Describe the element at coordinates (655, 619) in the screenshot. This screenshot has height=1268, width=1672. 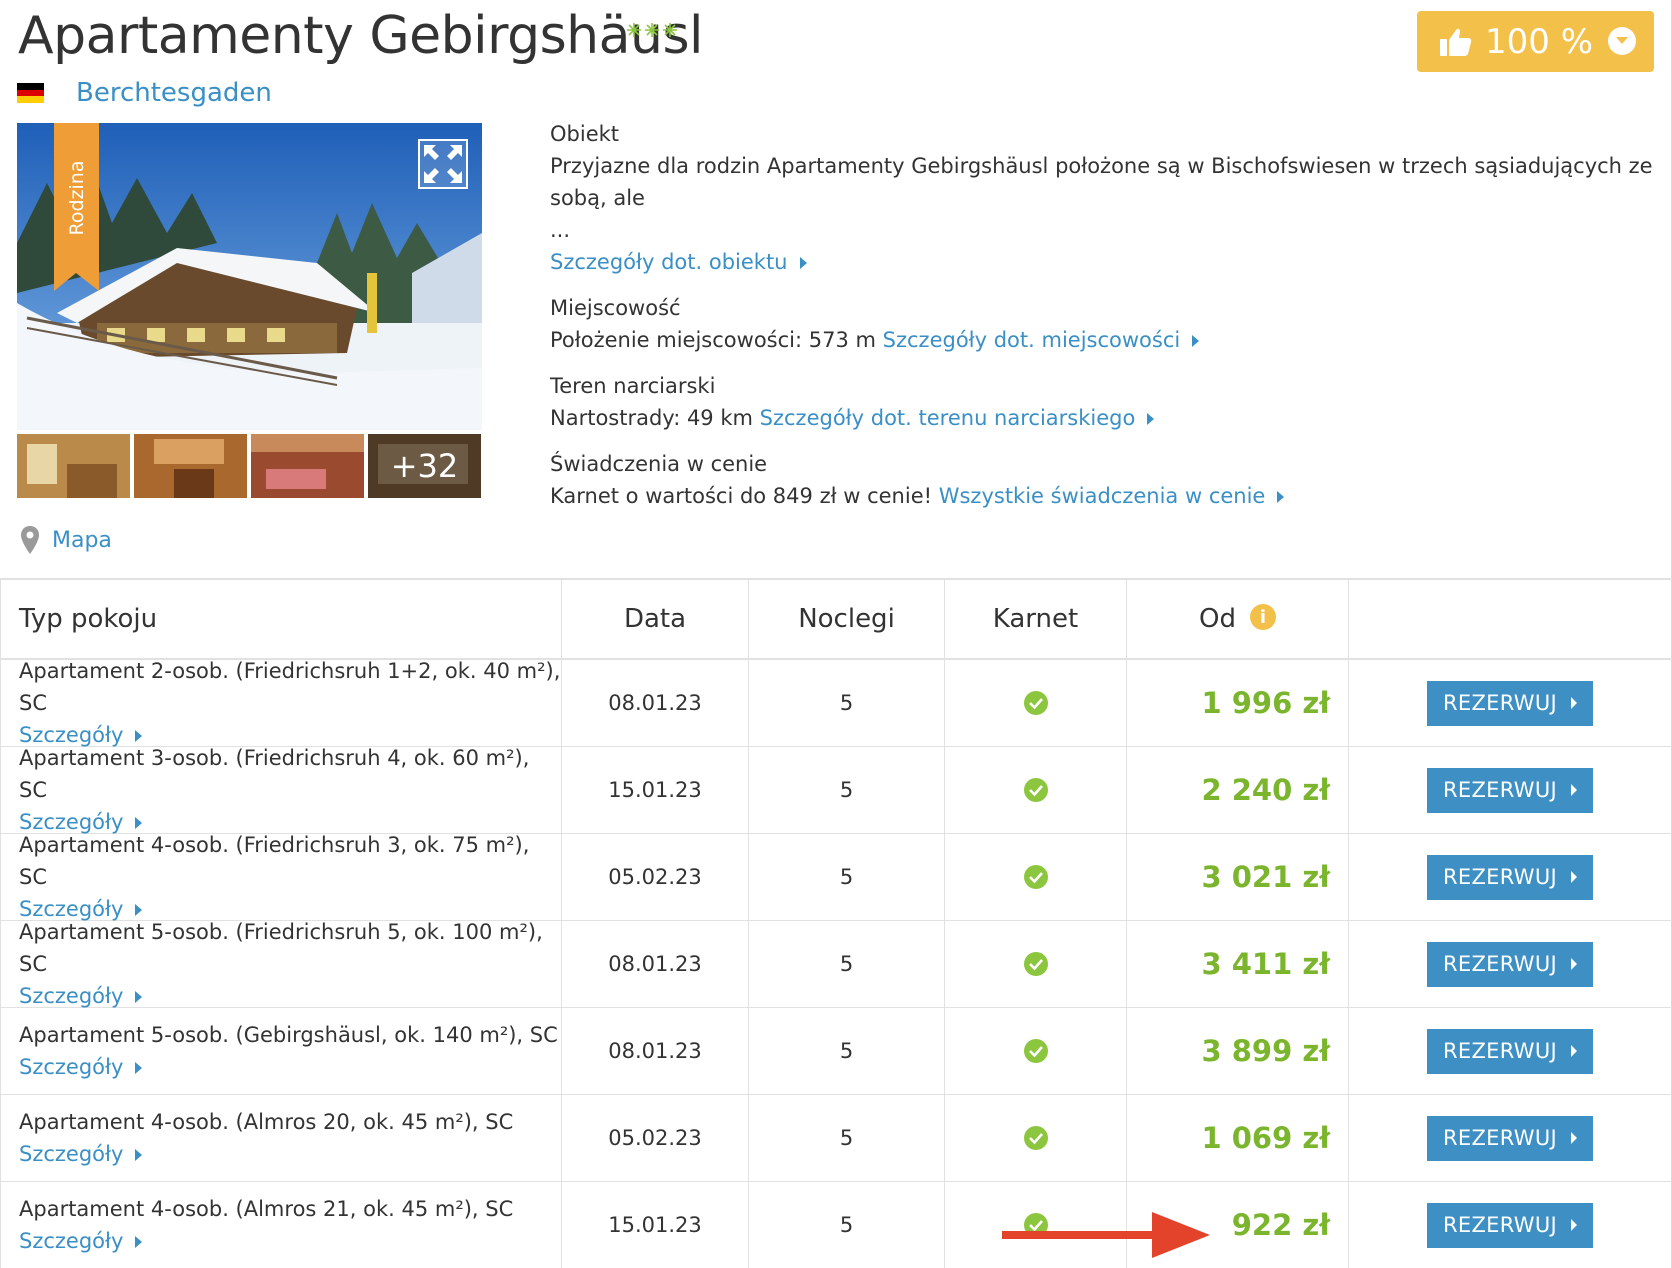
I see `header-date: Data` at that location.